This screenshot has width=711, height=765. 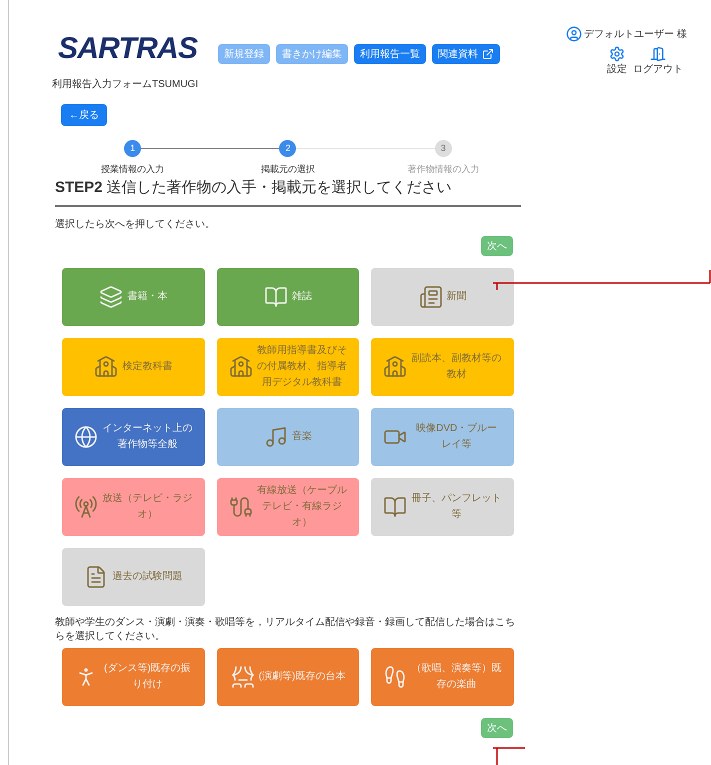 I want to click on back-button: ←戻る, so click(x=84, y=115).